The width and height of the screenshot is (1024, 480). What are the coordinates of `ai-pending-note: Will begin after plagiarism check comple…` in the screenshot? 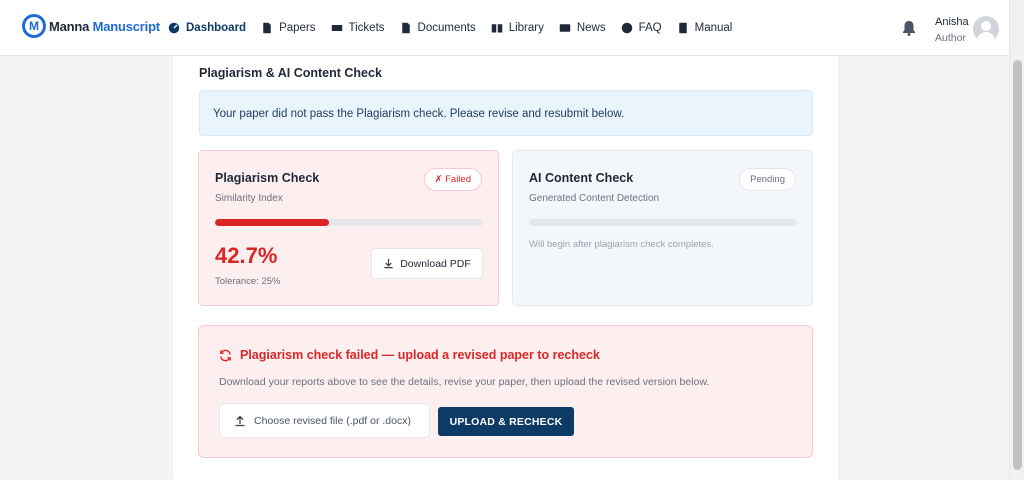 It's located at (621, 244).